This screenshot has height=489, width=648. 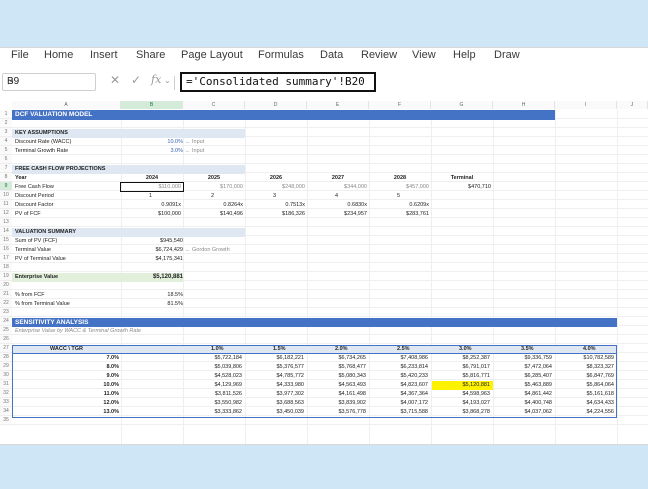 What do you see at coordinates (6, 303) in the screenshot?
I see `row-header-22: 22` at bounding box center [6, 303].